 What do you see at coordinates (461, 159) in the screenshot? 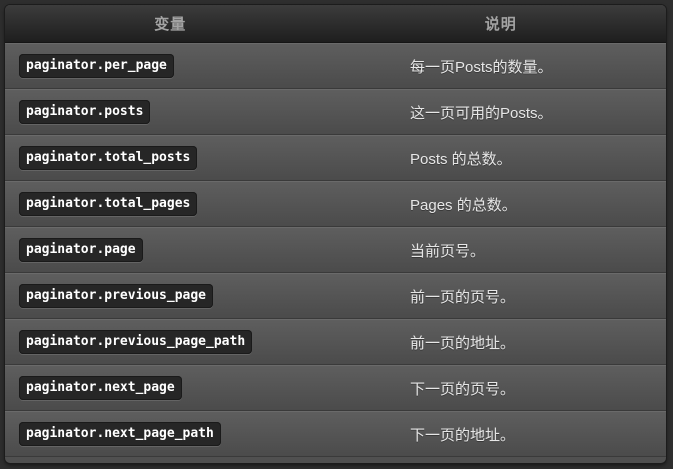
I see `variable-description: Posts 的总数。` at bounding box center [461, 159].